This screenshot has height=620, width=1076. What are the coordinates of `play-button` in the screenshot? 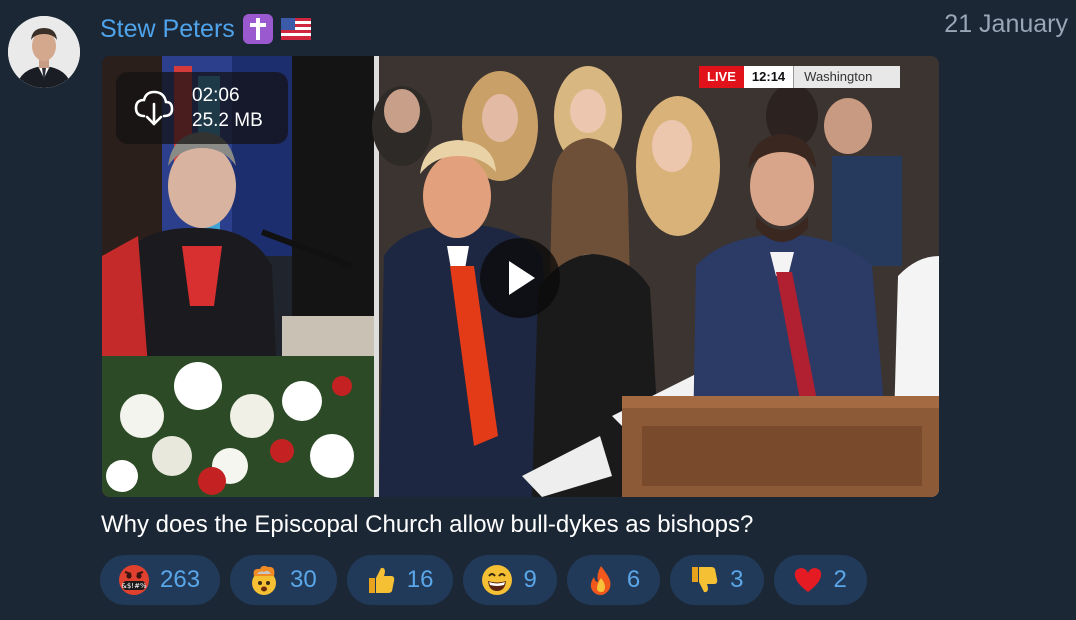 It's located at (520, 278).